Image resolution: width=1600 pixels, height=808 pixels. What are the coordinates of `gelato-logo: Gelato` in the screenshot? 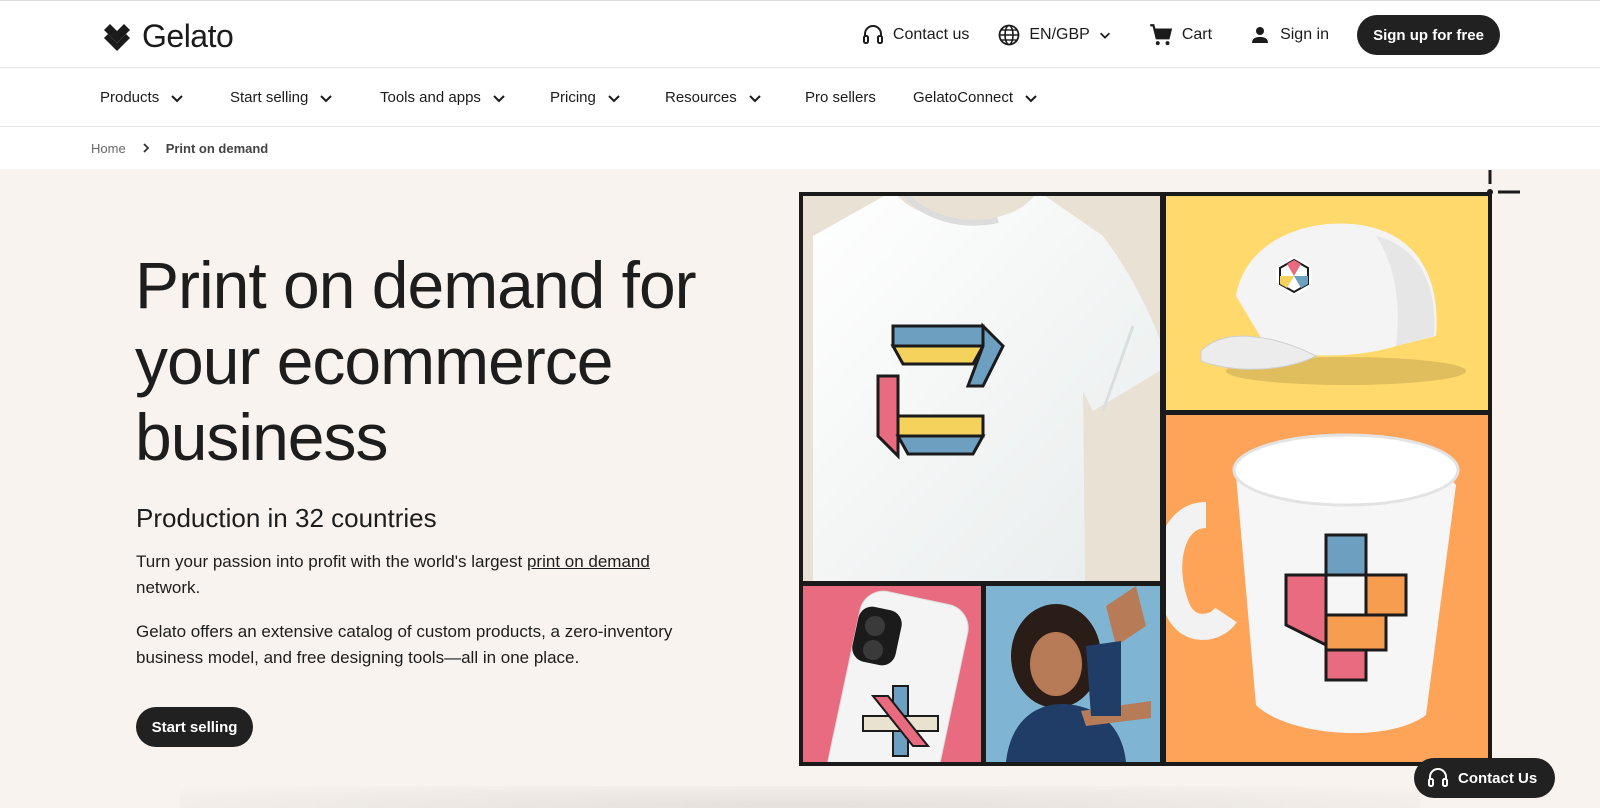 It's located at (167, 36).